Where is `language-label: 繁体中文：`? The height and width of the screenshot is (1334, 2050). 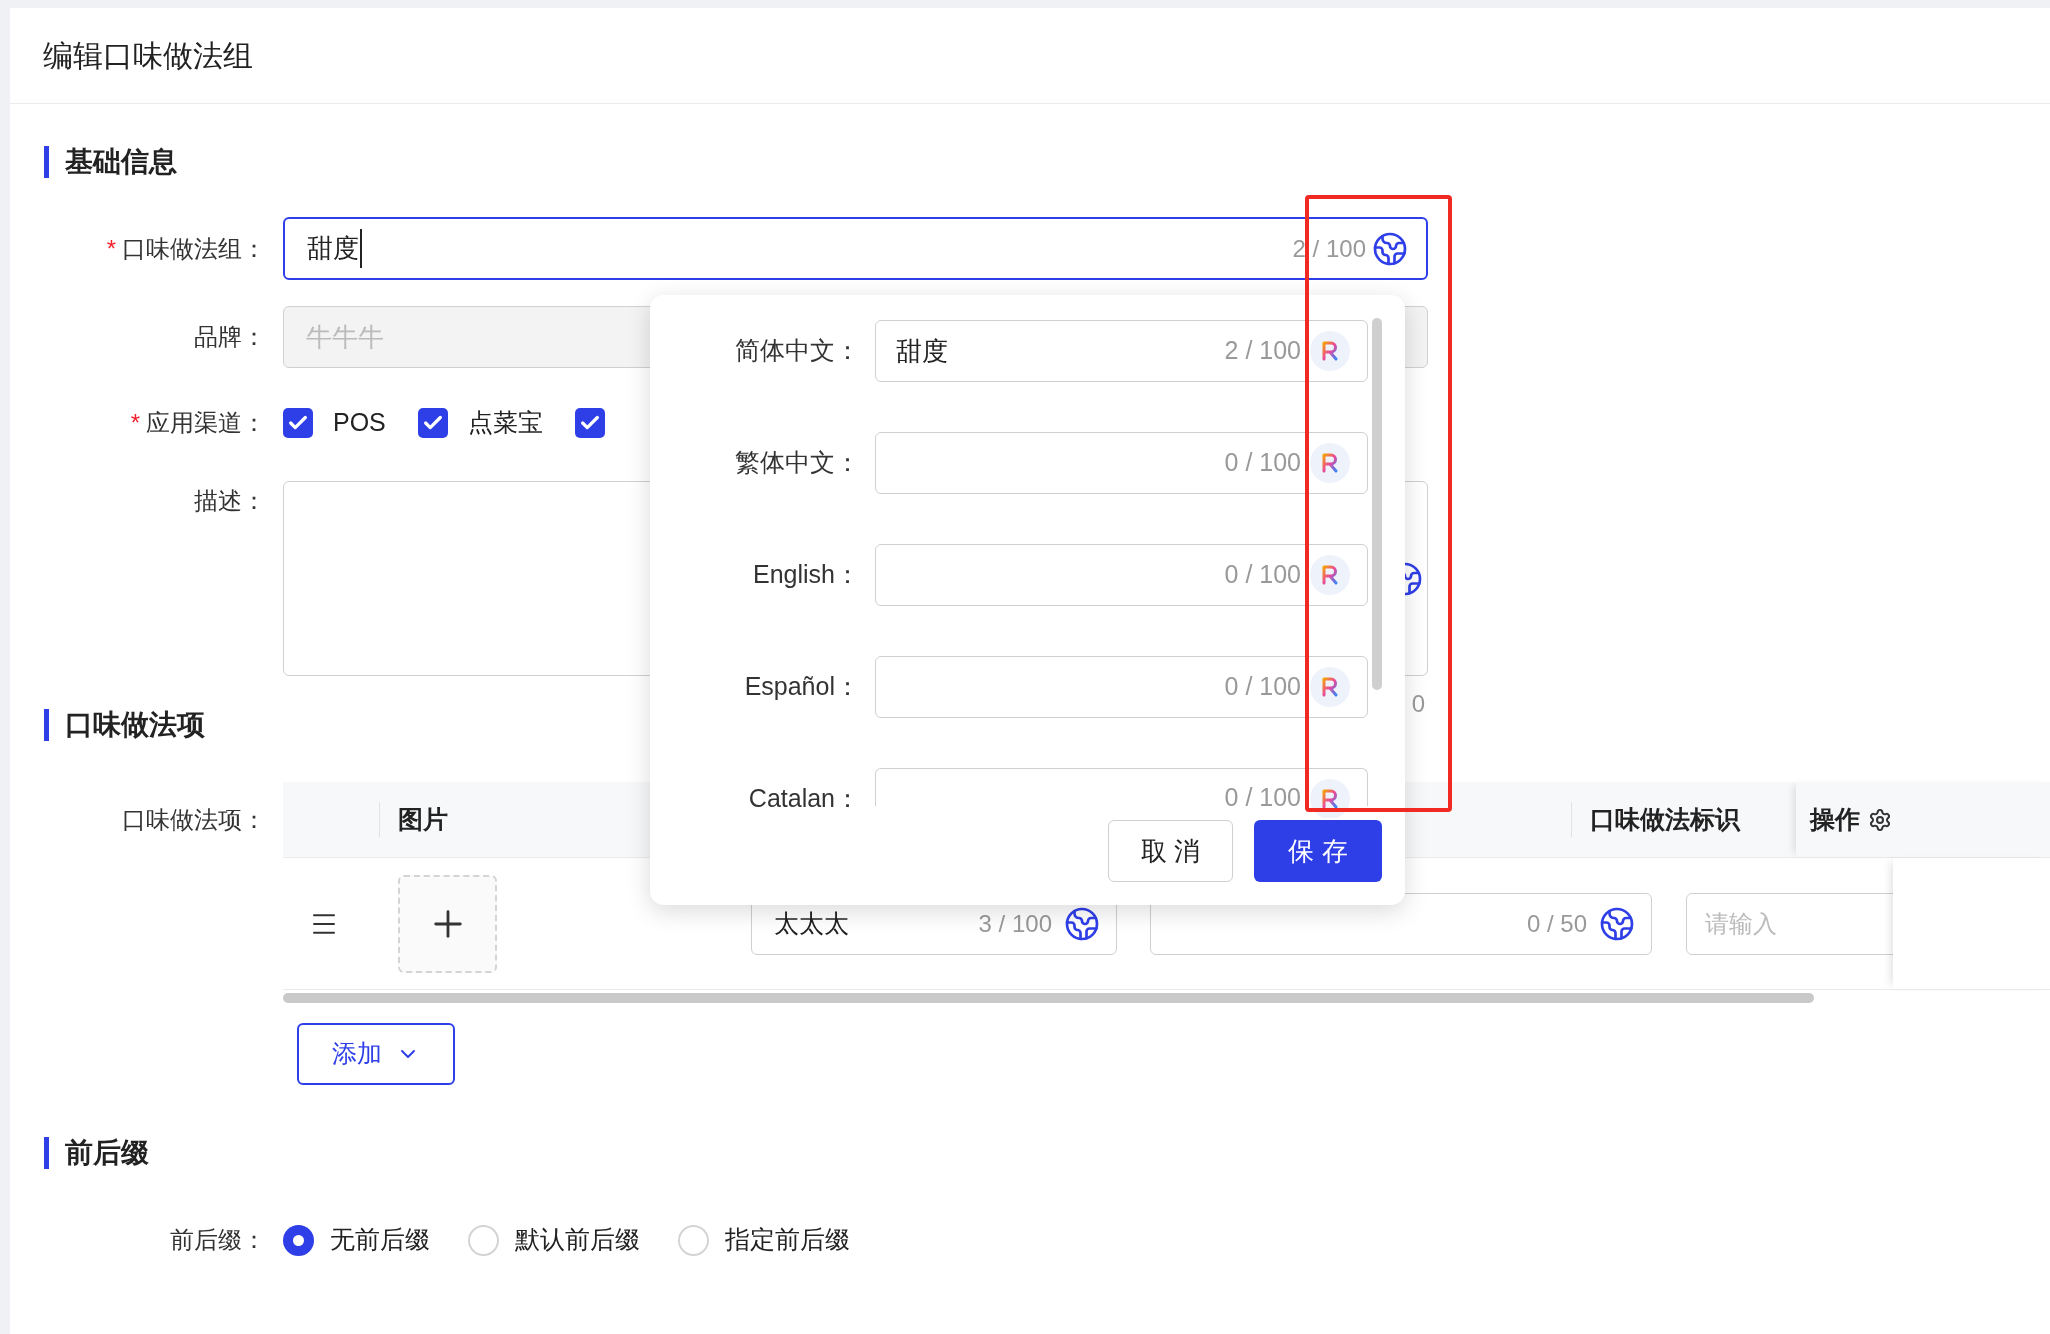
language-label: 繁体中文： is located at coordinates (797, 463).